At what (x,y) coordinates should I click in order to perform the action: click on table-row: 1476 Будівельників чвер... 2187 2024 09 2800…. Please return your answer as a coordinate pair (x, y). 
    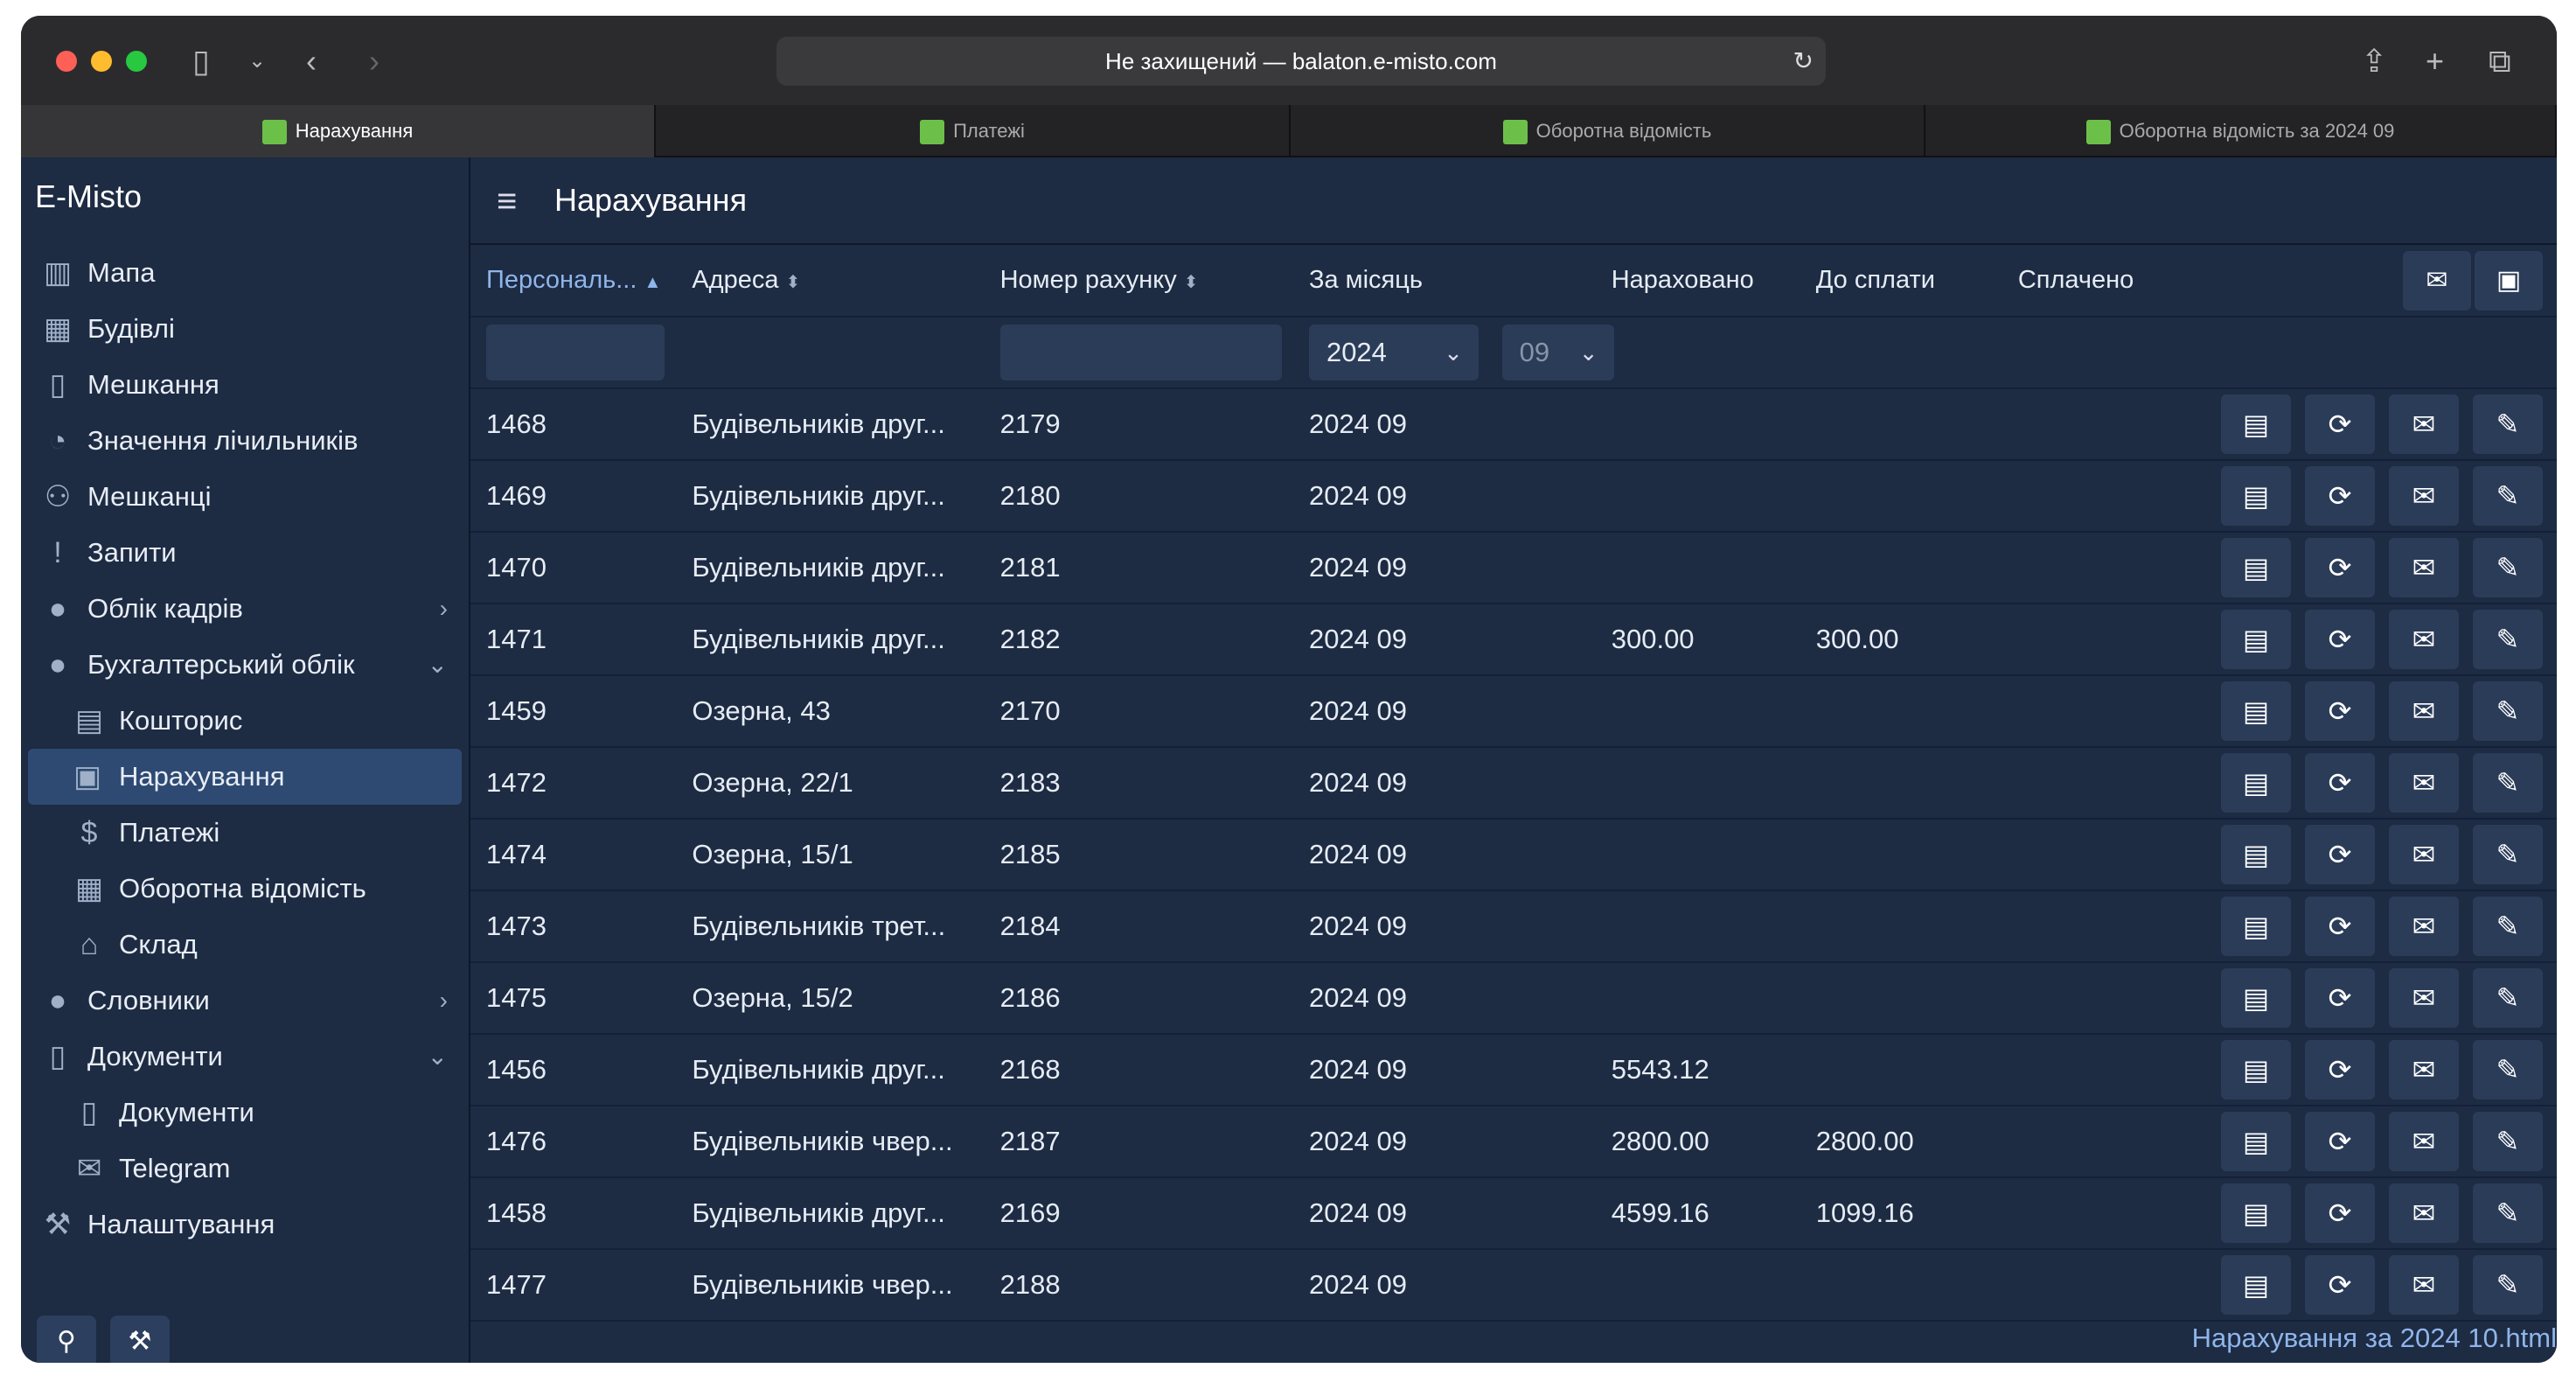
    Looking at the image, I should click on (1513, 1142).